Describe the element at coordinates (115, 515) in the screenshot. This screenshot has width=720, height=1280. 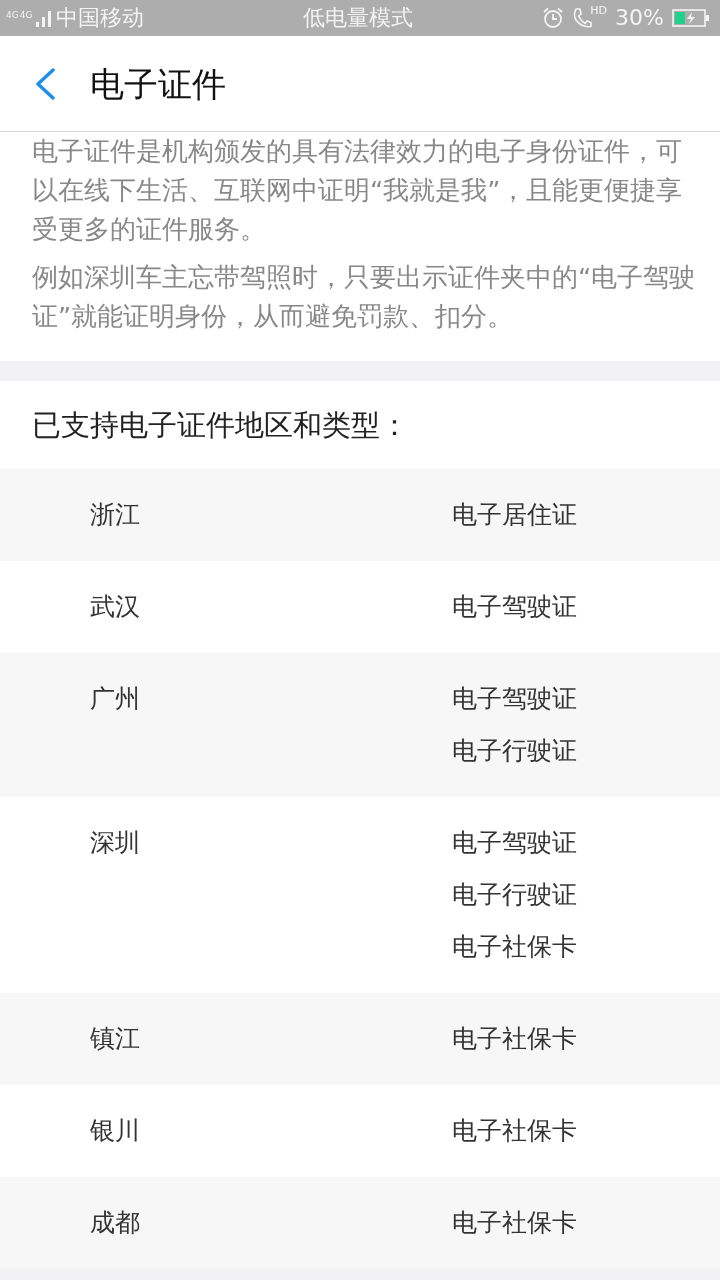
I see `region-cell-text: 浙江` at that location.